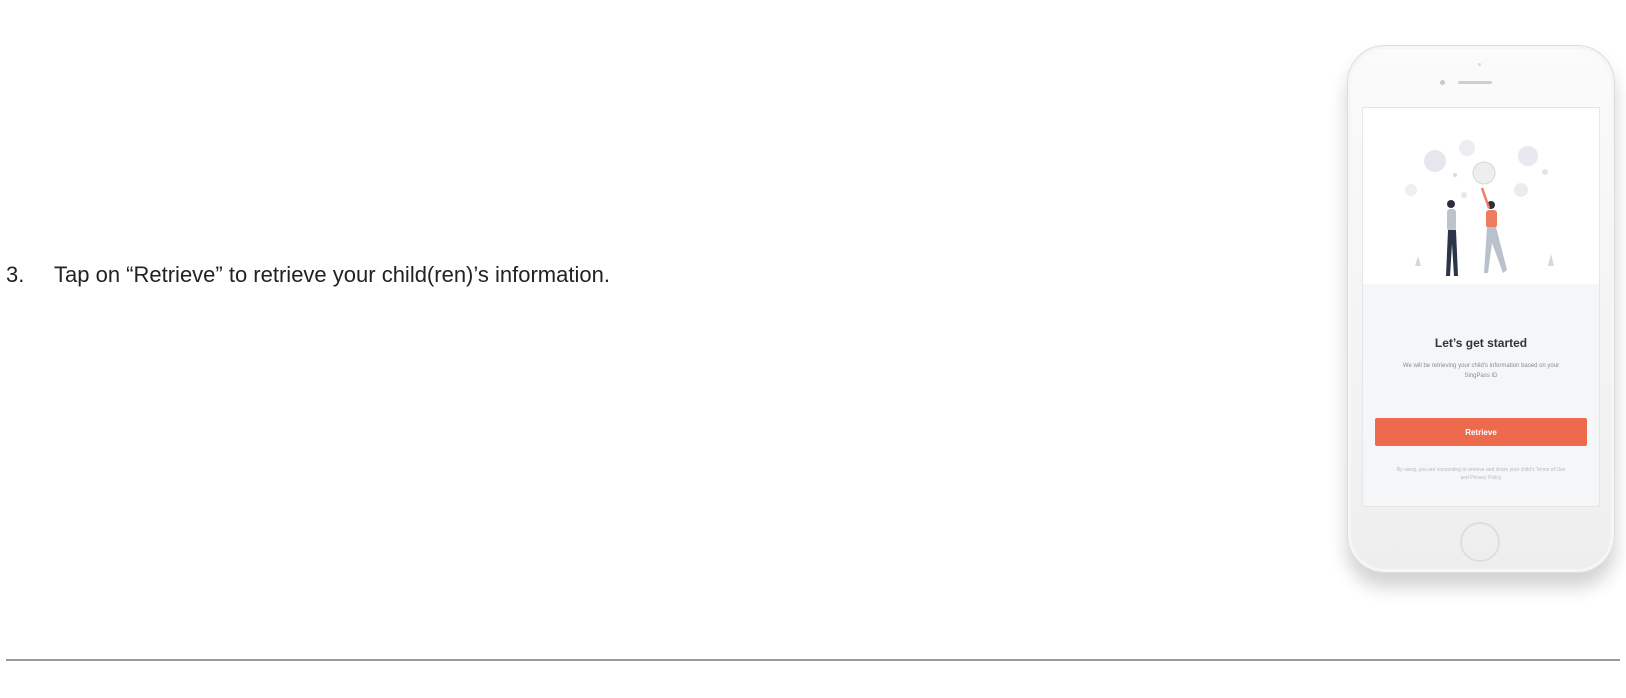 This screenshot has height=698, width=1626. Describe the element at coordinates (1452, 253) in the screenshot. I see `man-legs` at that location.